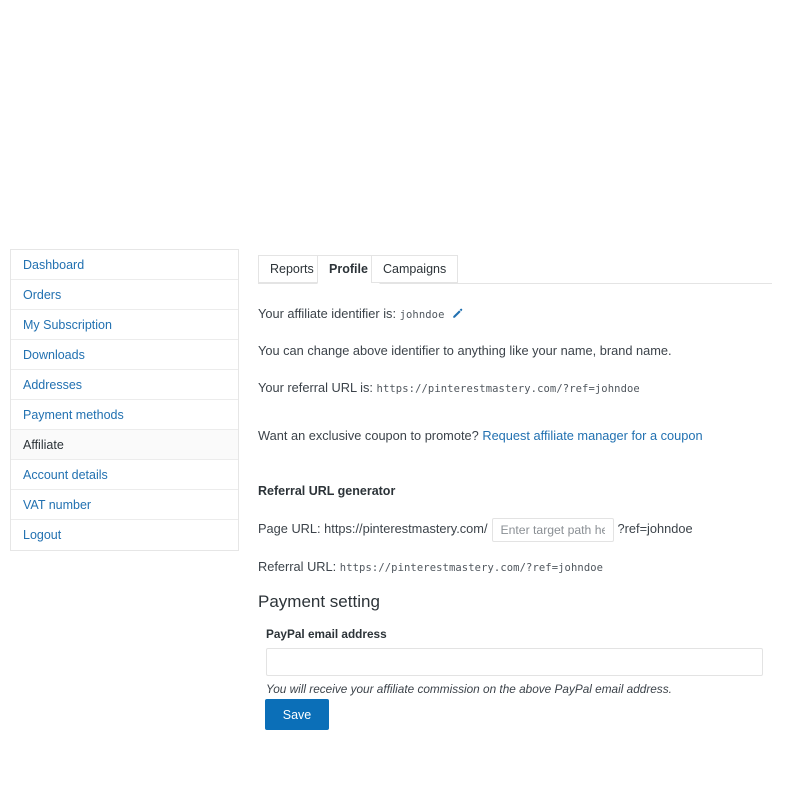 This screenshot has width=800, height=800. Describe the element at coordinates (43, 445) in the screenshot. I see `sidebar-label-affiliate: Affiliate` at that location.